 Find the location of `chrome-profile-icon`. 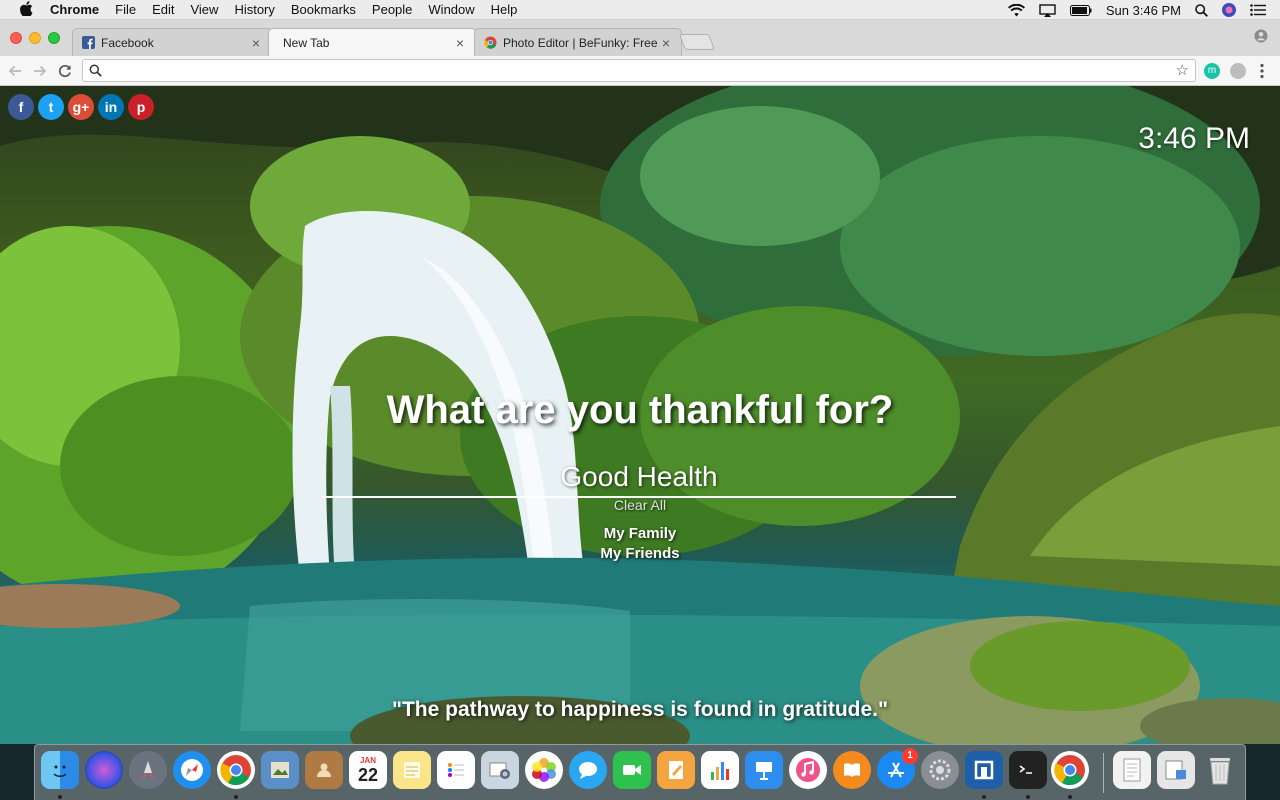

chrome-profile-icon is located at coordinates (1261, 36).